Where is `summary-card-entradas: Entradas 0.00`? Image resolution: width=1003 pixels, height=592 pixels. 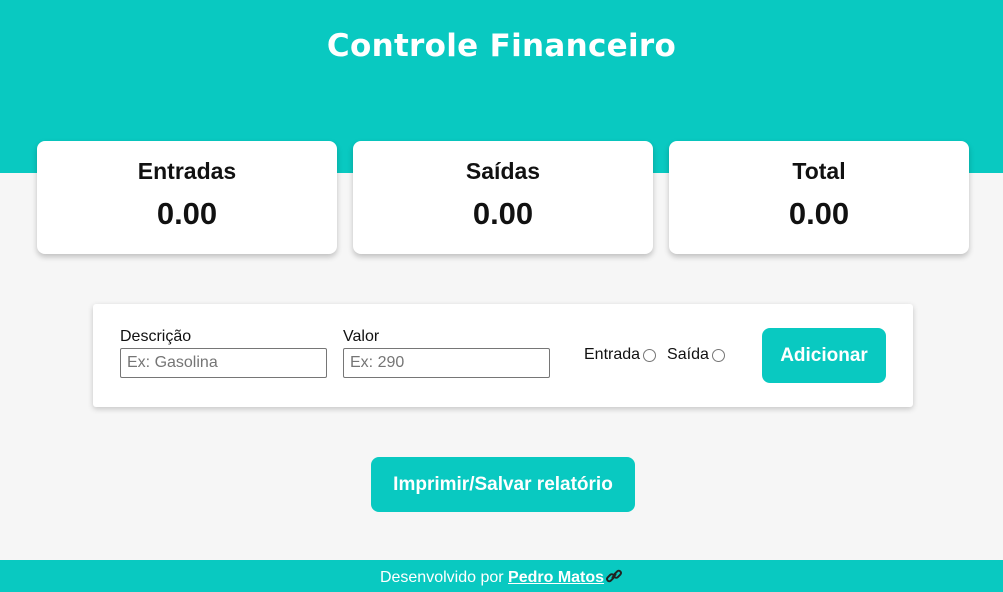
summary-card-entradas: Entradas 0.00 is located at coordinates (187, 197).